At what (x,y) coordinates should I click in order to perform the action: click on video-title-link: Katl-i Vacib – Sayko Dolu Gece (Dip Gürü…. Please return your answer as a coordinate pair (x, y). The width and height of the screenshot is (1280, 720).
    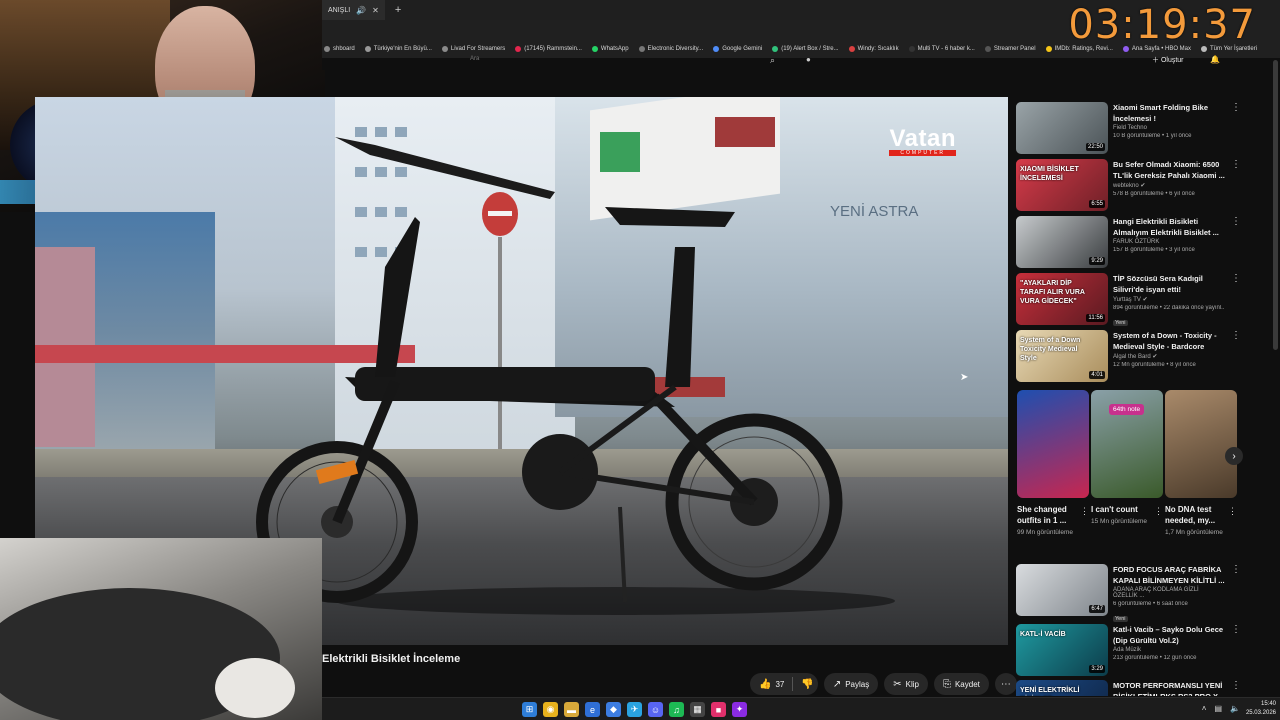
    Looking at the image, I should click on (1169, 635).